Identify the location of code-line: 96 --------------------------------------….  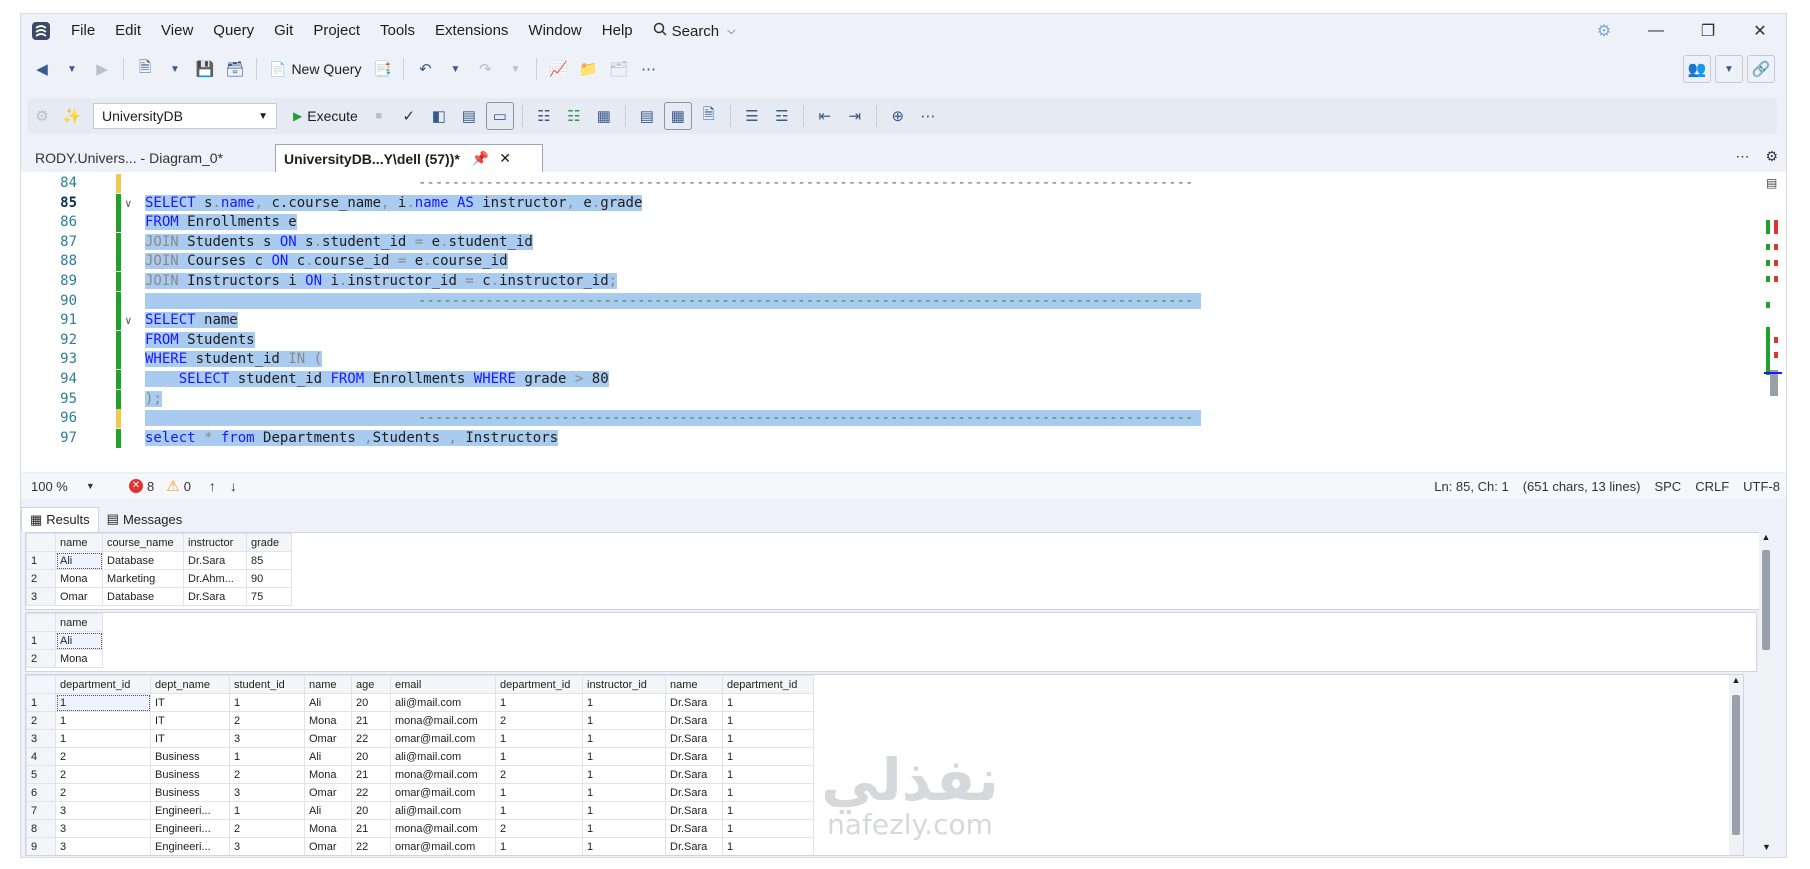
(903, 419).